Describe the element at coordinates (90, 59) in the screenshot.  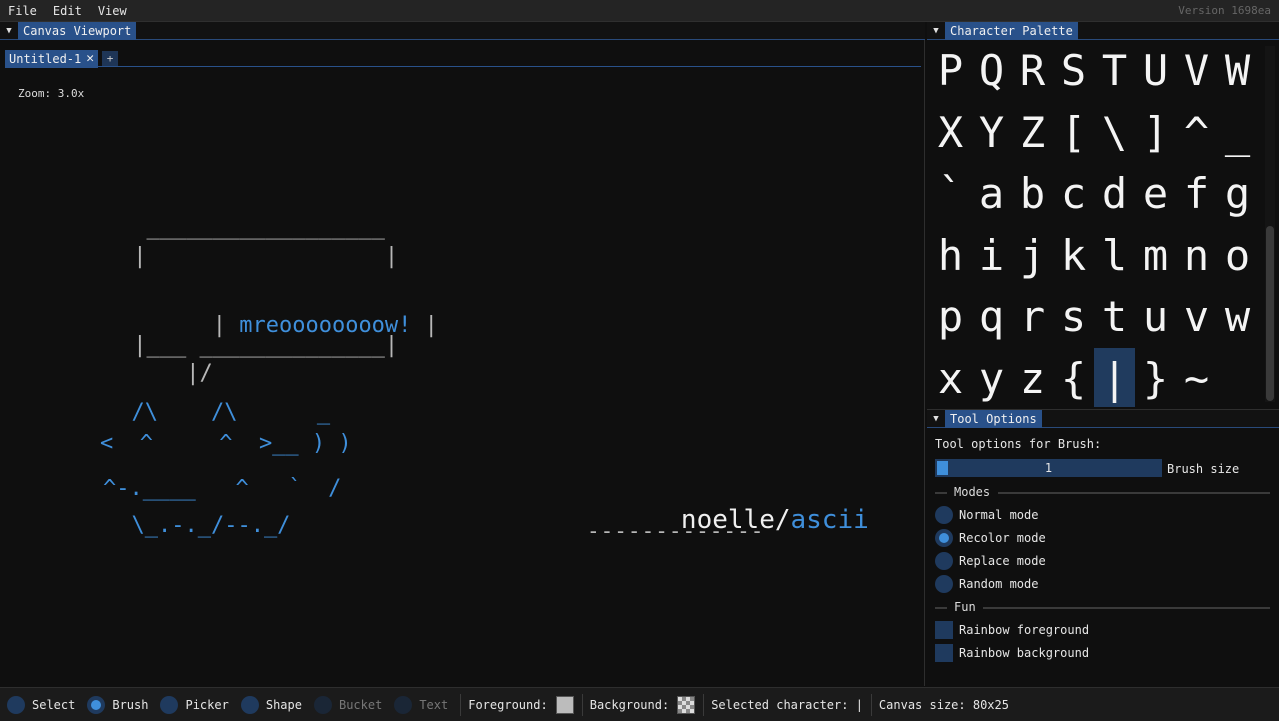
I see `close-icon: ✕` at that location.